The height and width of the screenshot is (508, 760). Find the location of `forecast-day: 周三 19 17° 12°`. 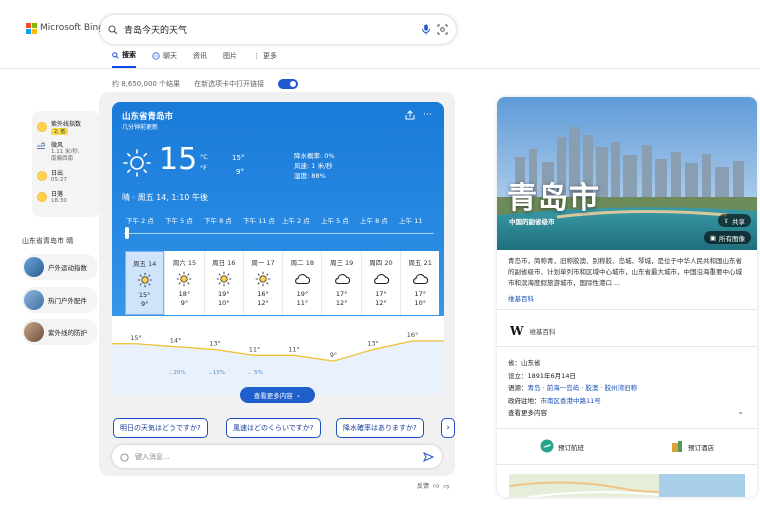

forecast-day: 周三 19 17° 12° is located at coordinates (341, 283).